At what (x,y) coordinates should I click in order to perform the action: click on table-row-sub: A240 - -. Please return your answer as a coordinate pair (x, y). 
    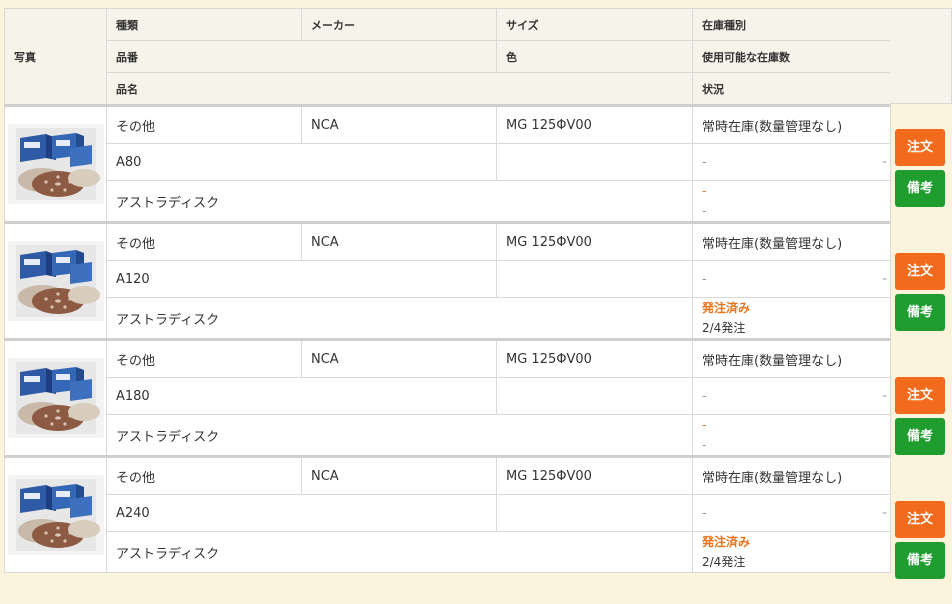
    Looking at the image, I should click on (448, 513).